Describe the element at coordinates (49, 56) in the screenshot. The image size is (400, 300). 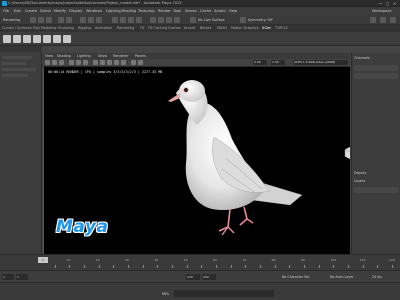
I see `panel-menu-view: View` at that location.